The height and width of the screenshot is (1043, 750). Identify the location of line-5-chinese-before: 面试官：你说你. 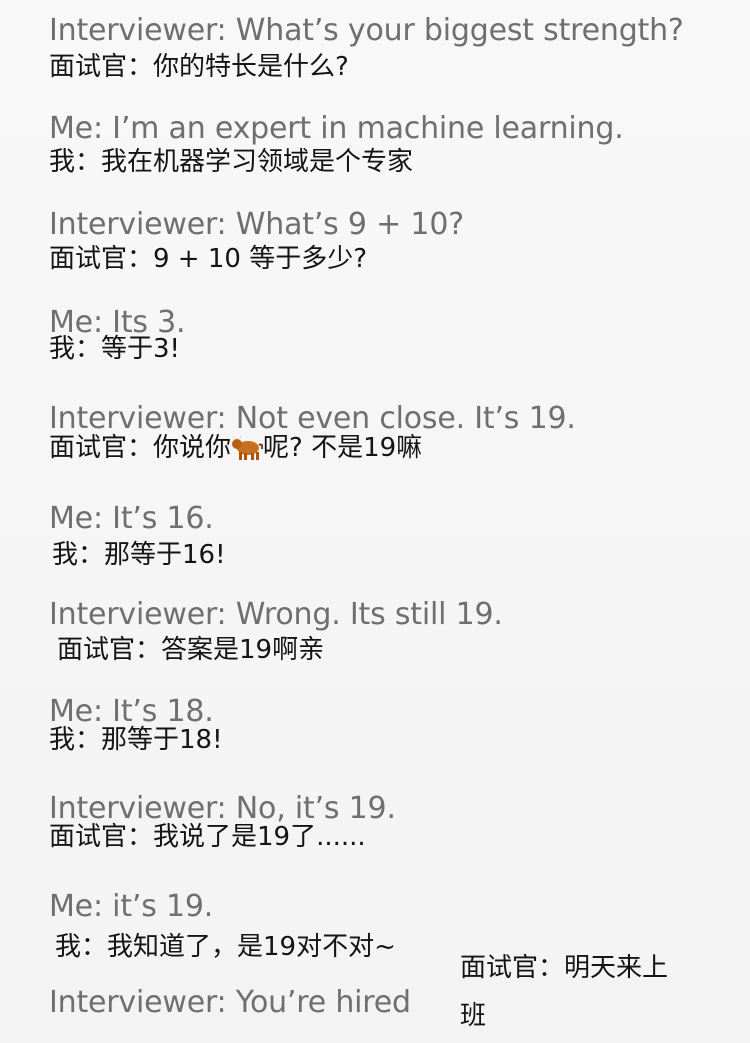
(140, 448).